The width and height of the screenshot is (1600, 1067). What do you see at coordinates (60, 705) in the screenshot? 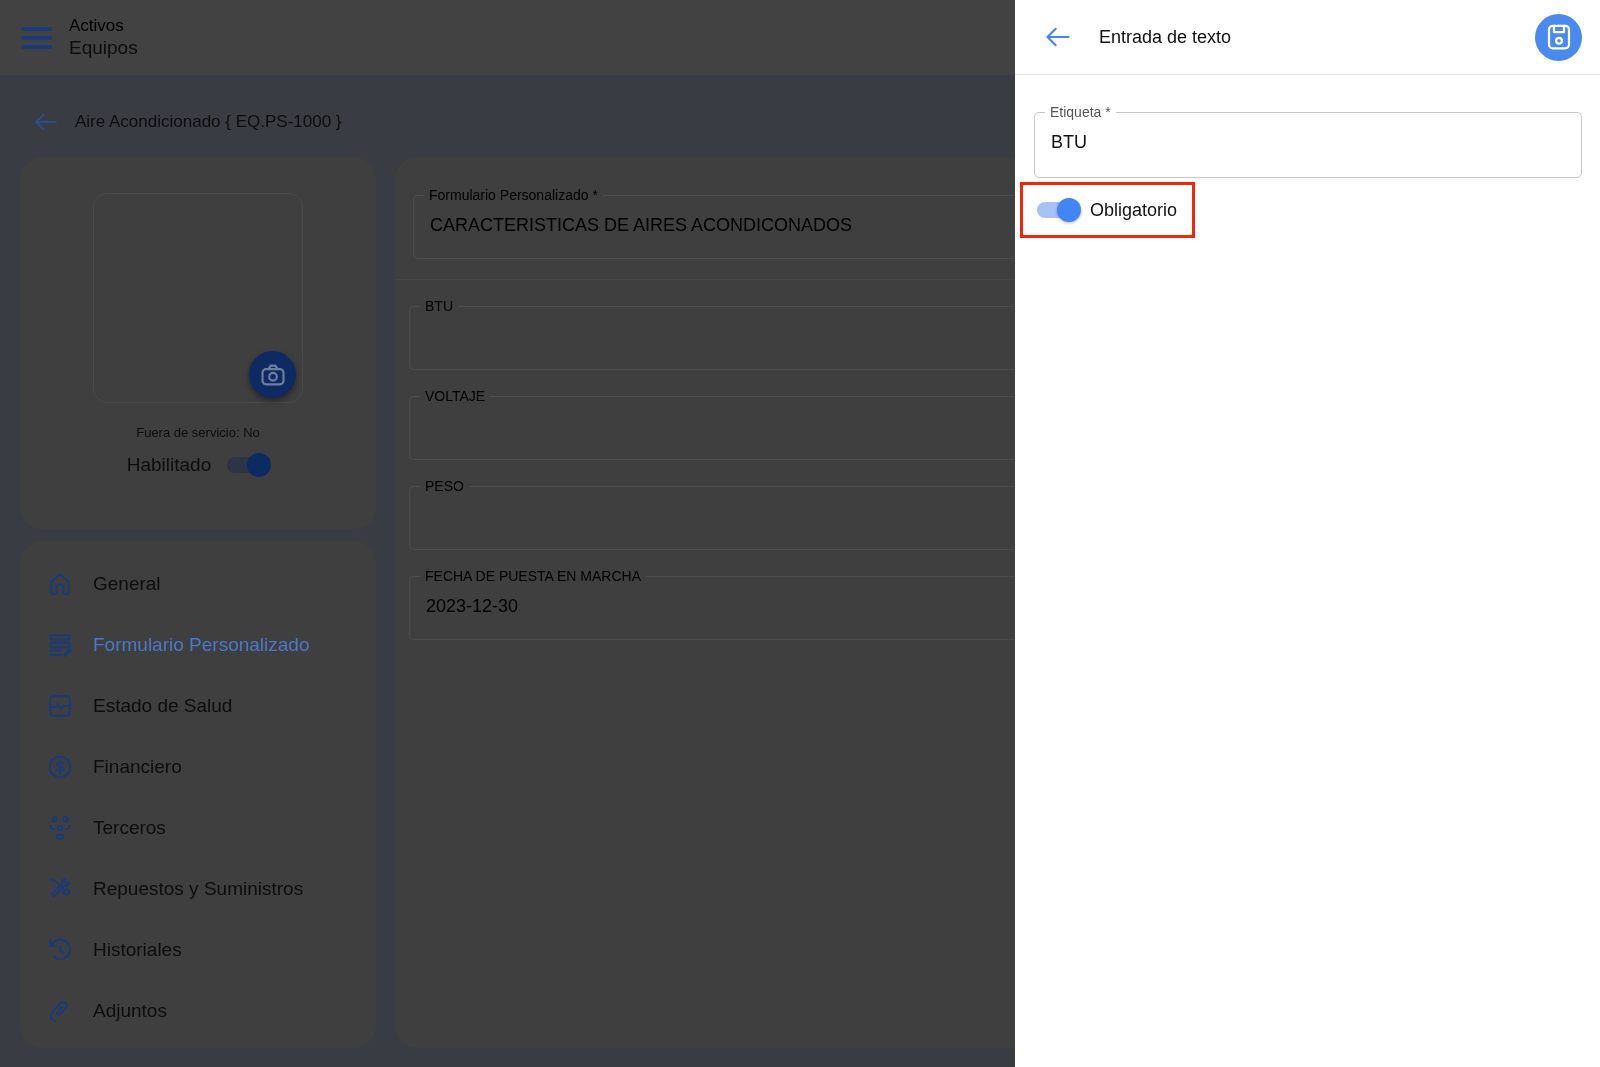
I see `heart-rate-icon` at bounding box center [60, 705].